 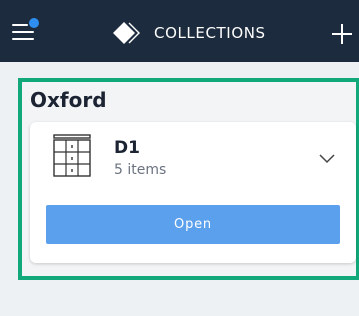 What do you see at coordinates (72, 155) in the screenshot?
I see `drawer-cabinet-icon` at bounding box center [72, 155].